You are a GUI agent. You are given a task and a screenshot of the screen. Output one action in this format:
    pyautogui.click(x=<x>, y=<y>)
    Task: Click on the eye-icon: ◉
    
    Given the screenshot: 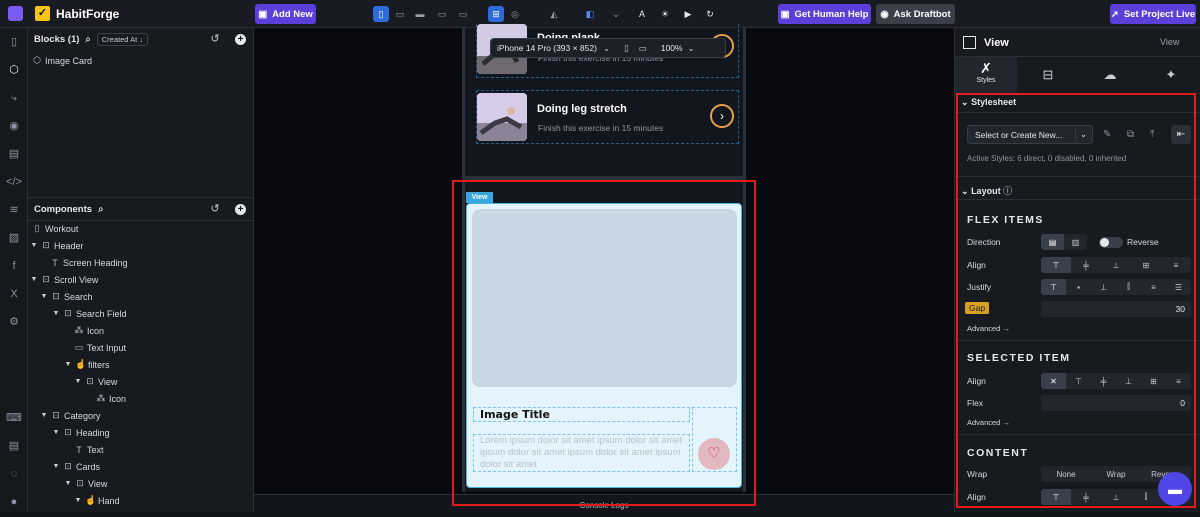 What is the action you would take?
    pyautogui.click(x=14, y=126)
    